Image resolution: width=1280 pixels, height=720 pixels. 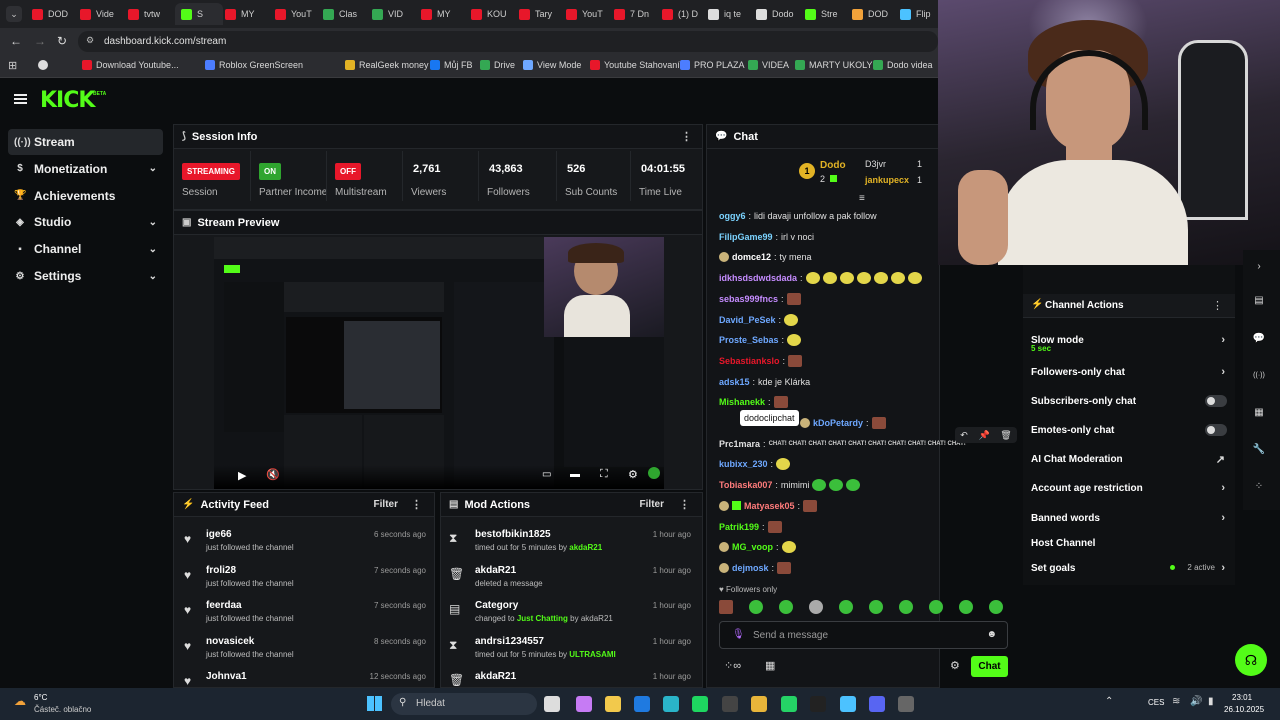 I want to click on epic-games-icon, so click(x=818, y=704).